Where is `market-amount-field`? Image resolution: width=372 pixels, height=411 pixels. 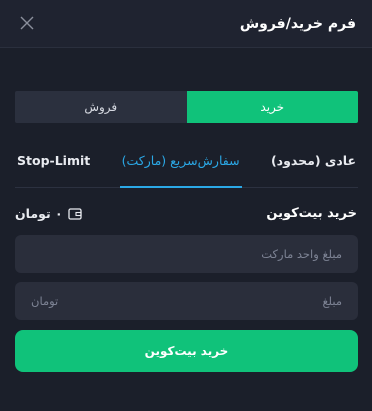 market-amount-field is located at coordinates (186, 254).